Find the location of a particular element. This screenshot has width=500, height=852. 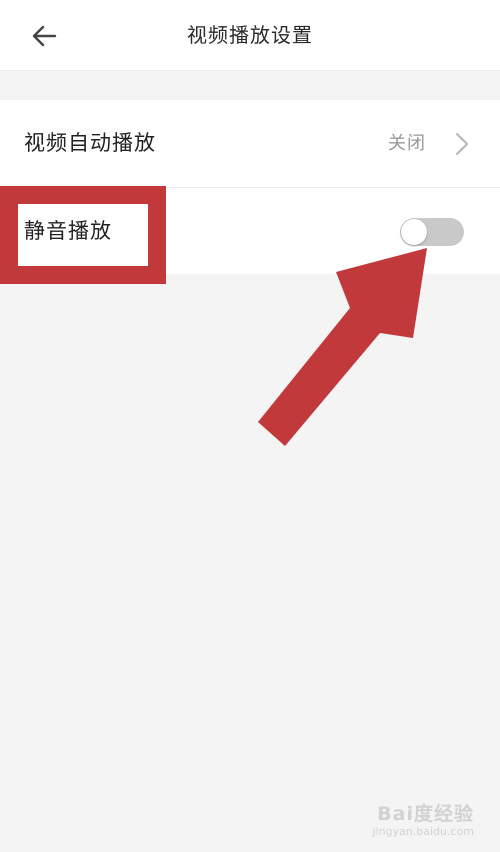

watermark: Bai度经验 jingyan.baidu.com is located at coordinates (423, 820).